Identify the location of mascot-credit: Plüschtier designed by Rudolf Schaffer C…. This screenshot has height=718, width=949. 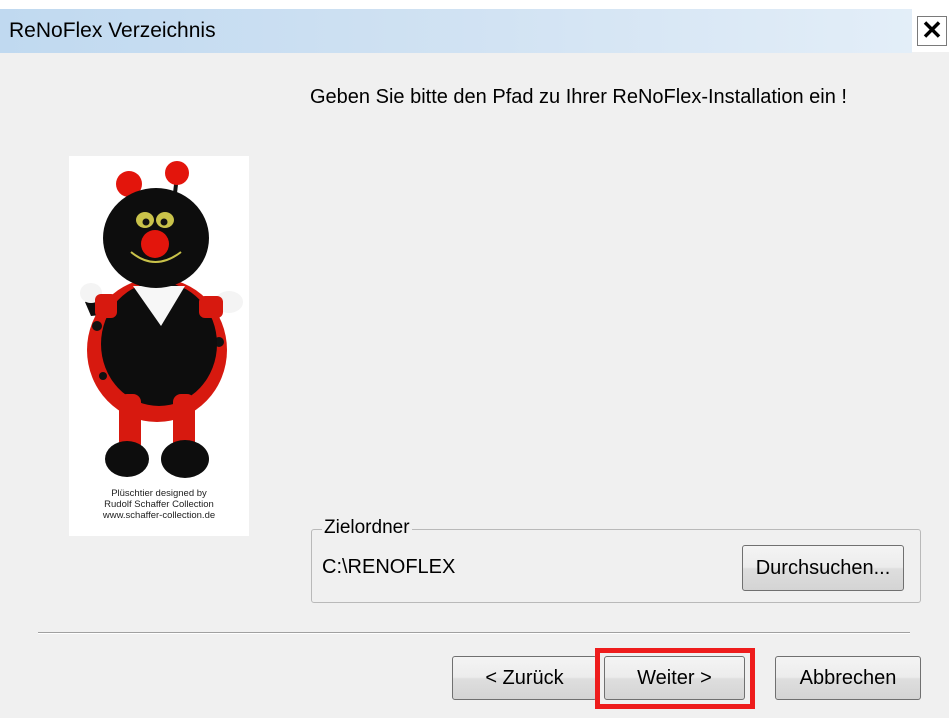
(159, 504).